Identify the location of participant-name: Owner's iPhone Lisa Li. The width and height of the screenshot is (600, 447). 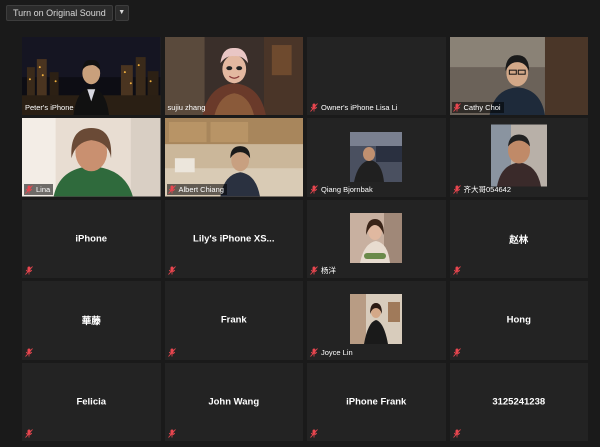
(359, 108).